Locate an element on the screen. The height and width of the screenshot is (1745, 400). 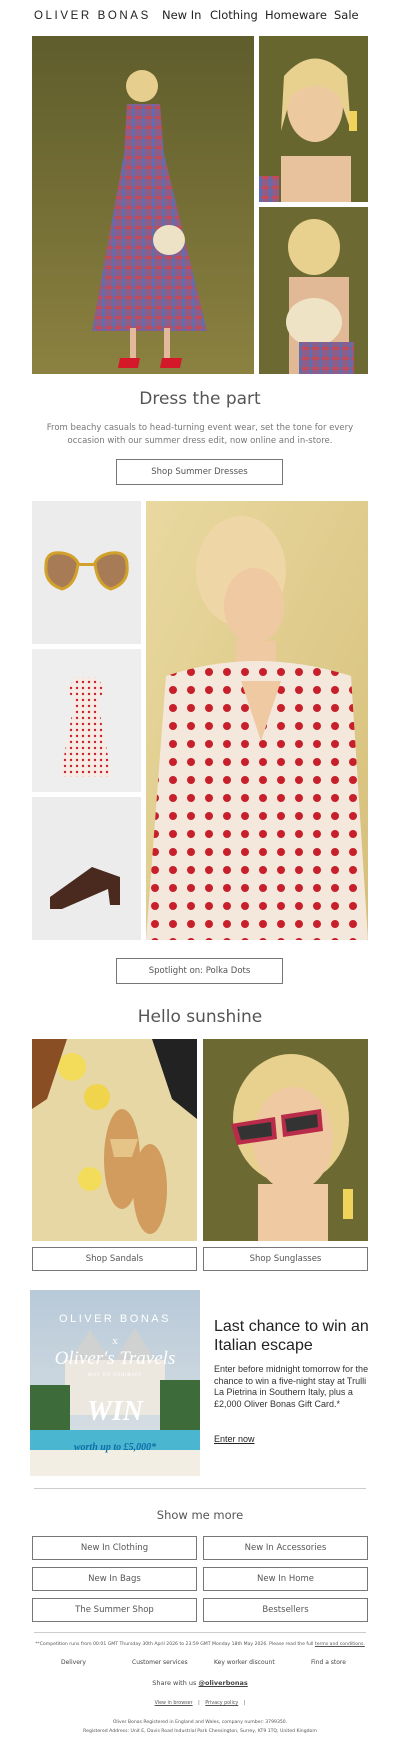
competition-heading: Last chance to win an Italian escape is located at coordinates (291, 1336).